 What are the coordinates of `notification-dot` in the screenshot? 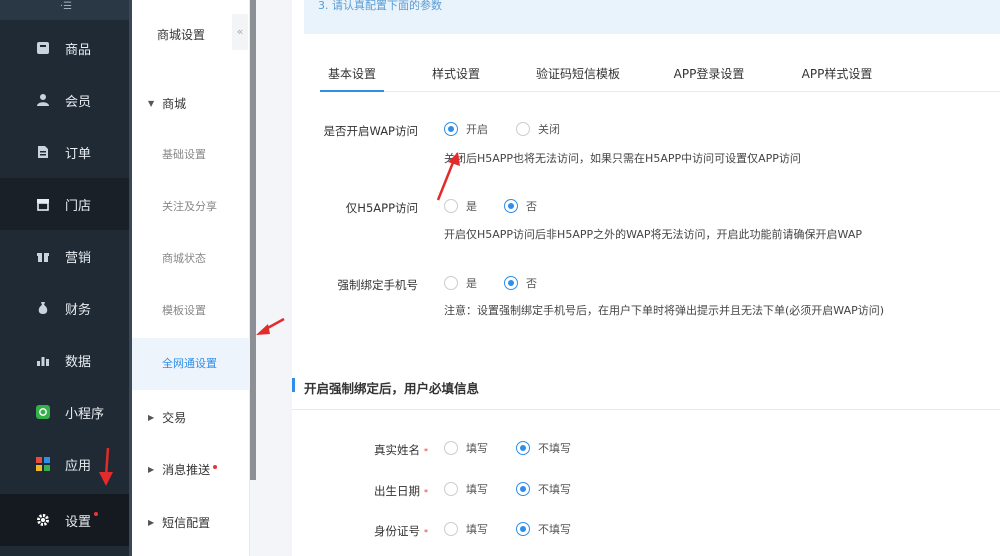 It's located at (96, 514).